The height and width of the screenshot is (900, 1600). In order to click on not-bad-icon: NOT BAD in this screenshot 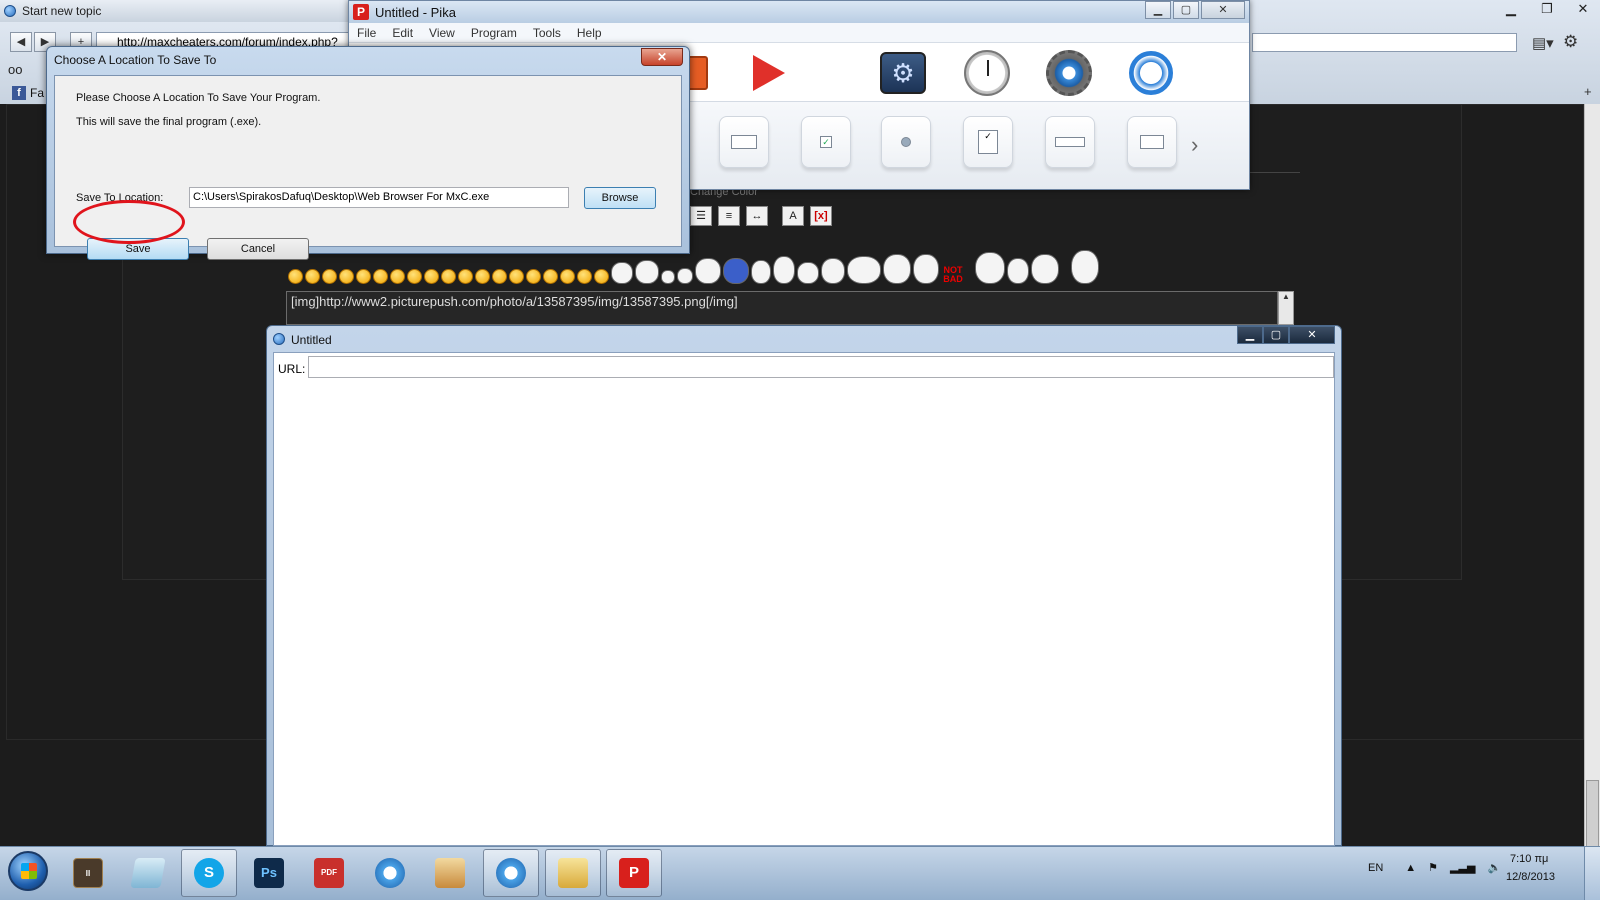, I will do `click(953, 275)`.